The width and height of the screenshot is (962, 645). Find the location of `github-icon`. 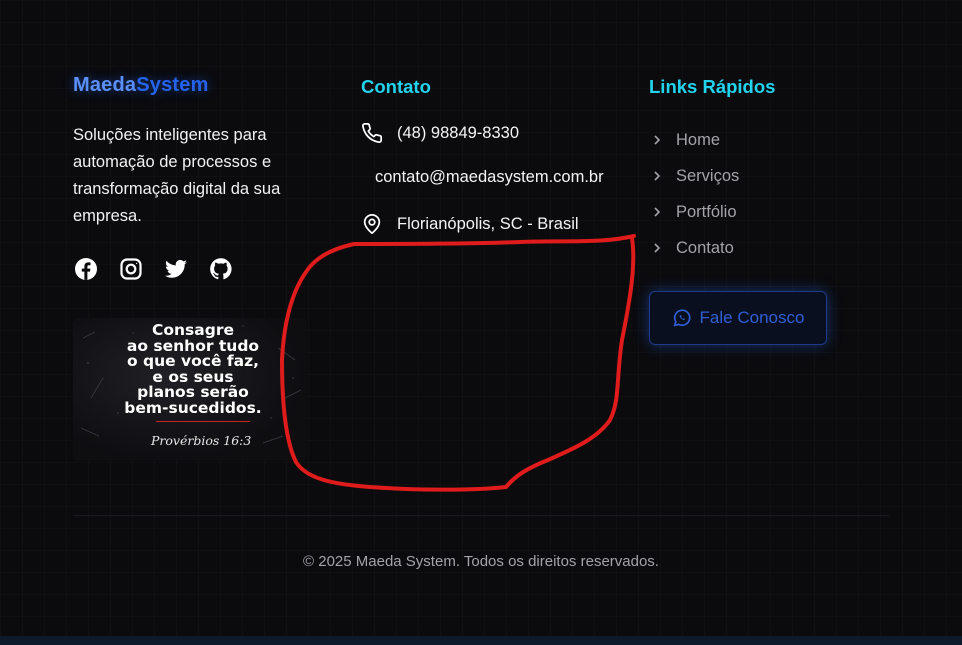

github-icon is located at coordinates (221, 269).